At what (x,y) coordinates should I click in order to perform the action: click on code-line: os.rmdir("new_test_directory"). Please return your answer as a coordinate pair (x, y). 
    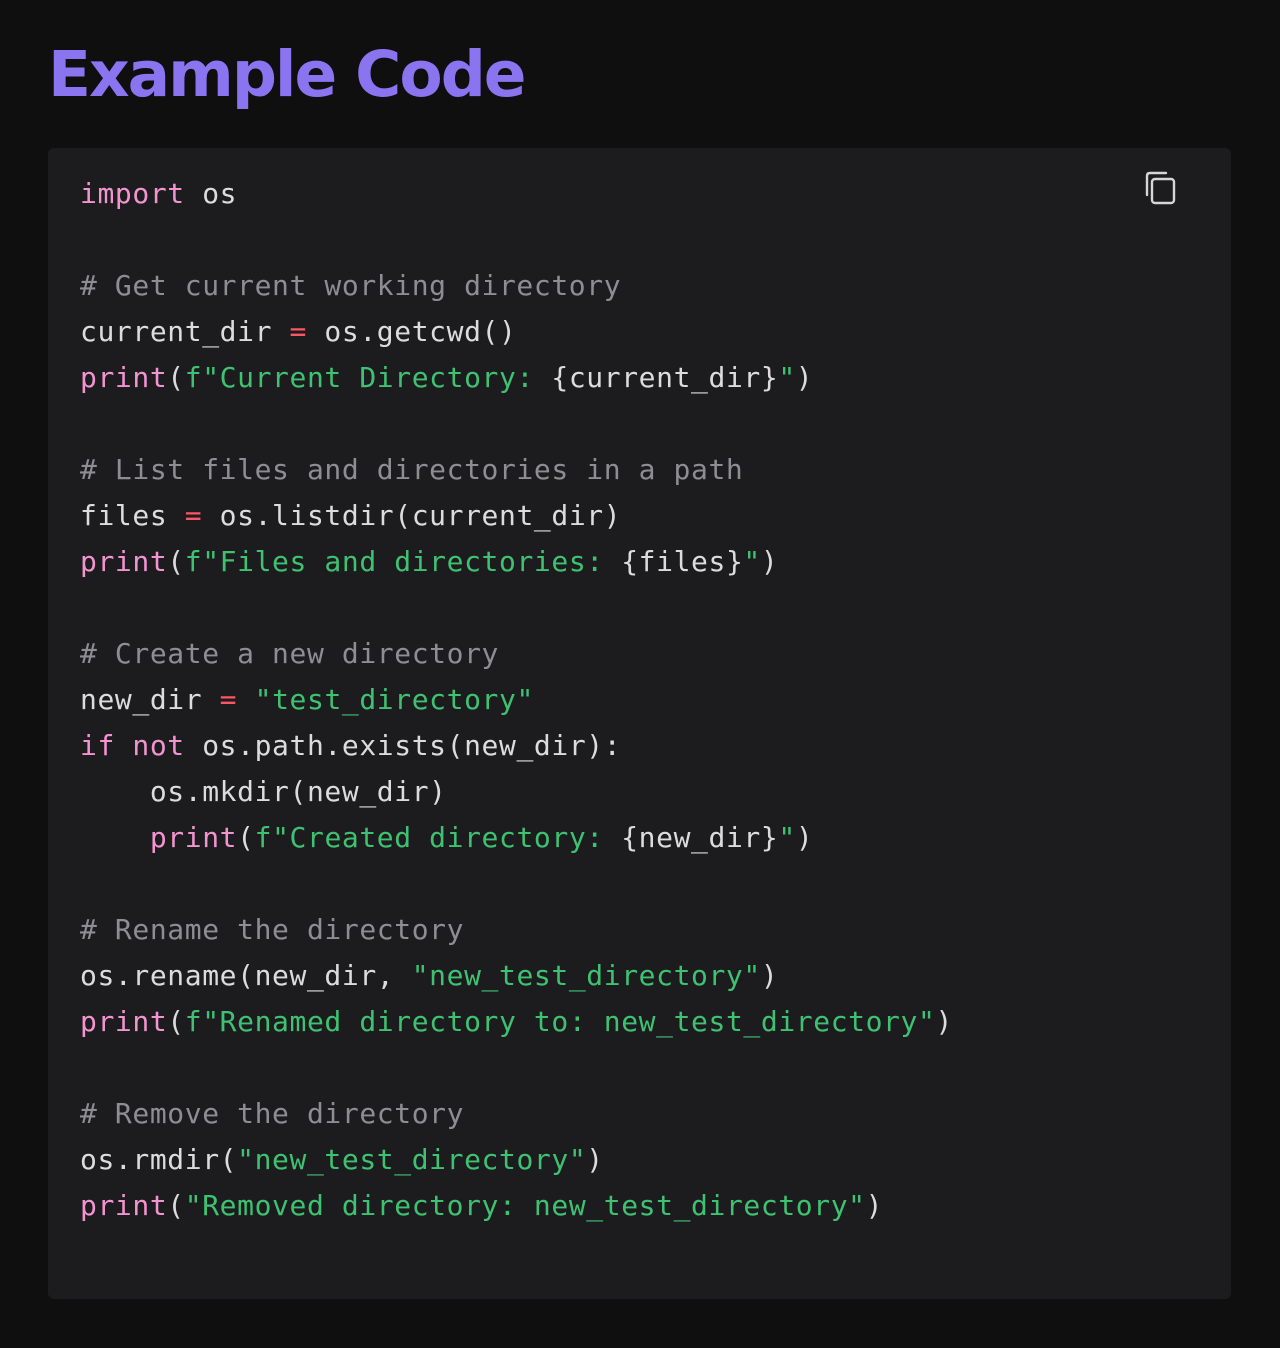
    Looking at the image, I should click on (516, 1160).